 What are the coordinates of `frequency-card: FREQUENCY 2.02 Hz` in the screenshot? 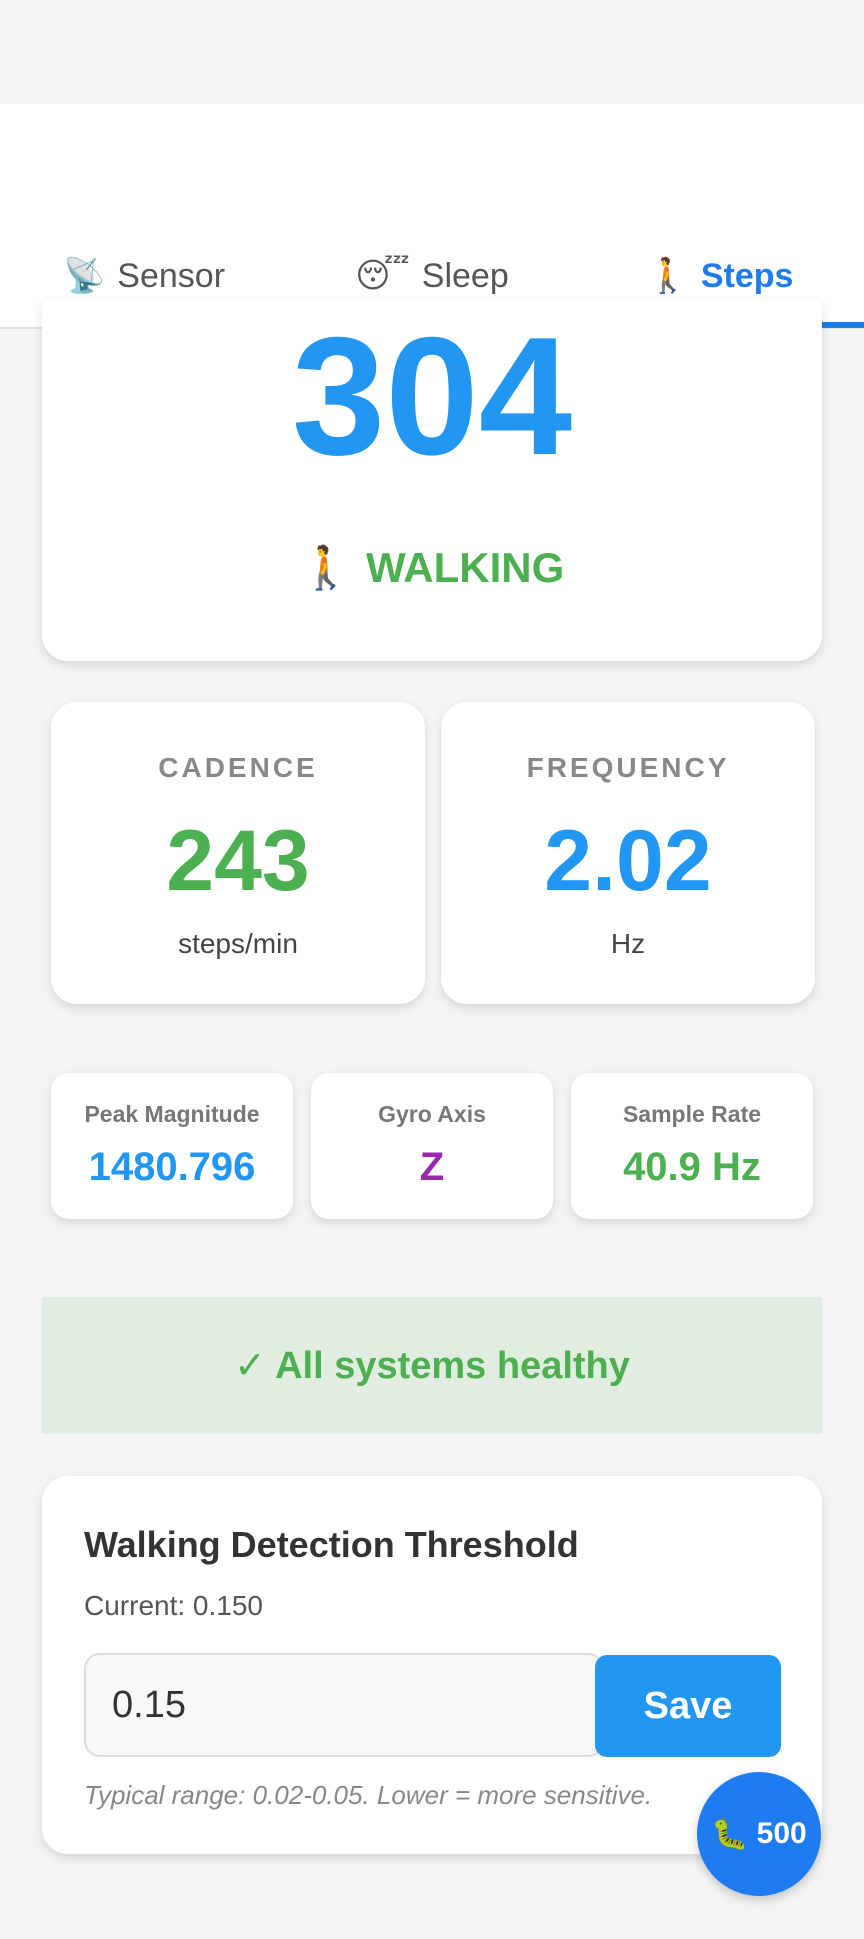 It's located at (628, 853).